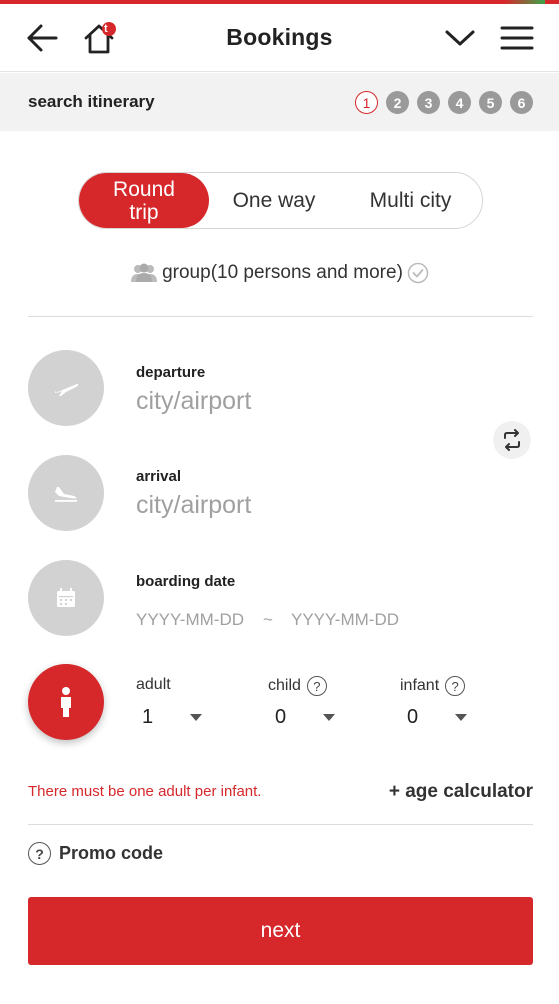 This screenshot has width=559, height=1004. Describe the element at coordinates (148, 717) in the screenshot. I see `adult-count: 1` at that location.